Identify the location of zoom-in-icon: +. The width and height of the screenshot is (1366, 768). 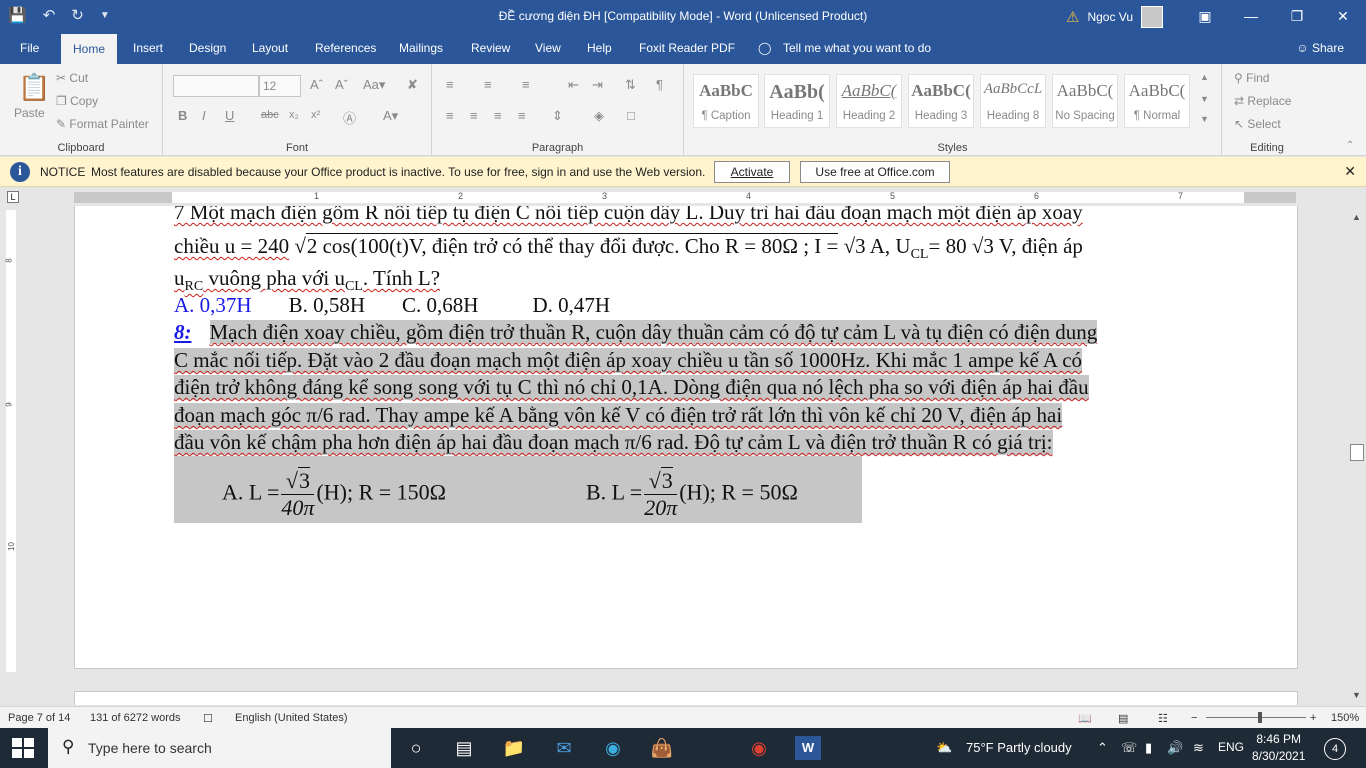
(1313, 718).